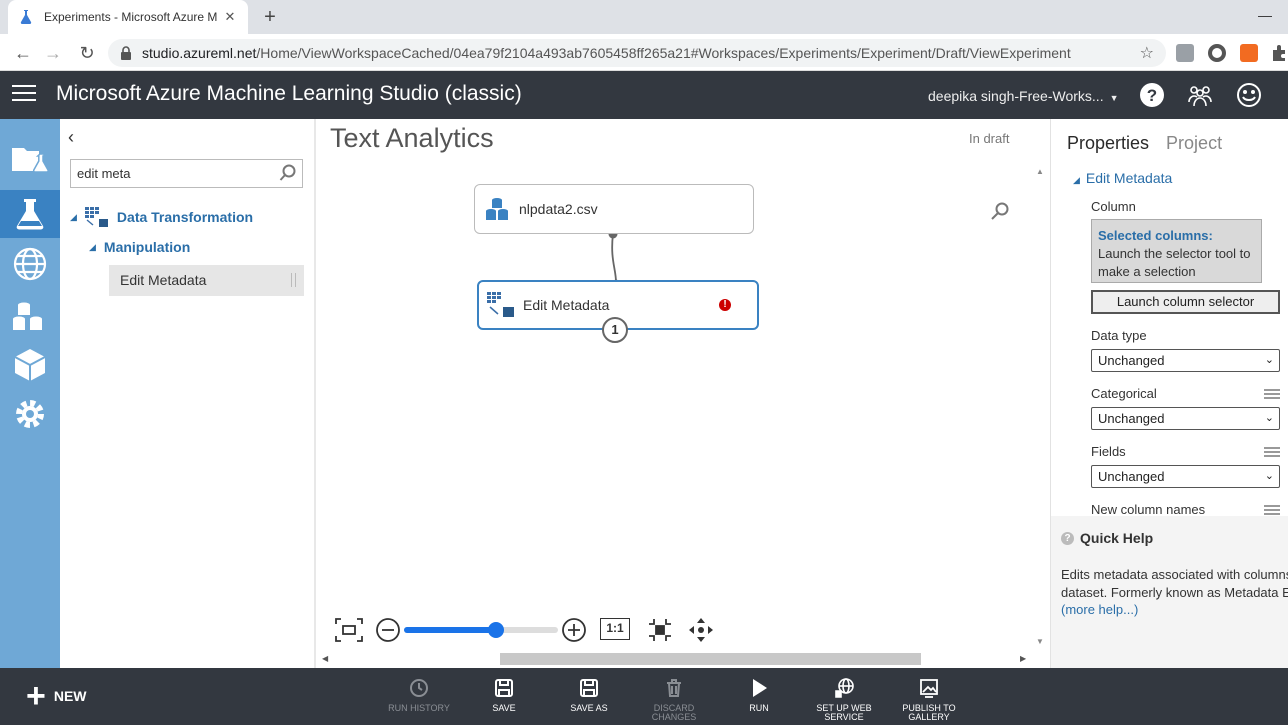 Image resolution: width=1288 pixels, height=725 pixels. What do you see at coordinates (1099, 609) in the screenshot?
I see `more-help-link: (more help...)` at bounding box center [1099, 609].